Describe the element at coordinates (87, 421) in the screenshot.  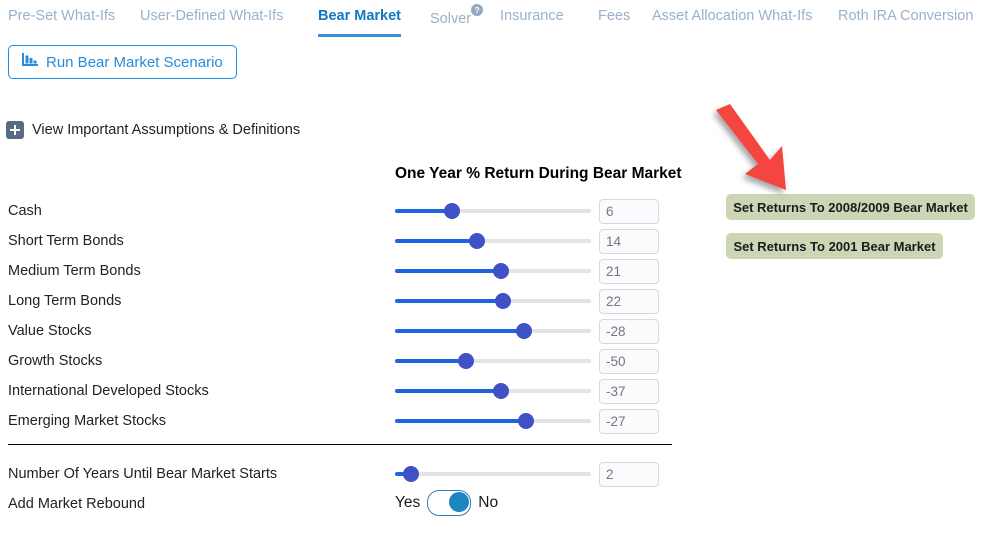
I see `asset-class-label: Emerging Market Stocks` at that location.